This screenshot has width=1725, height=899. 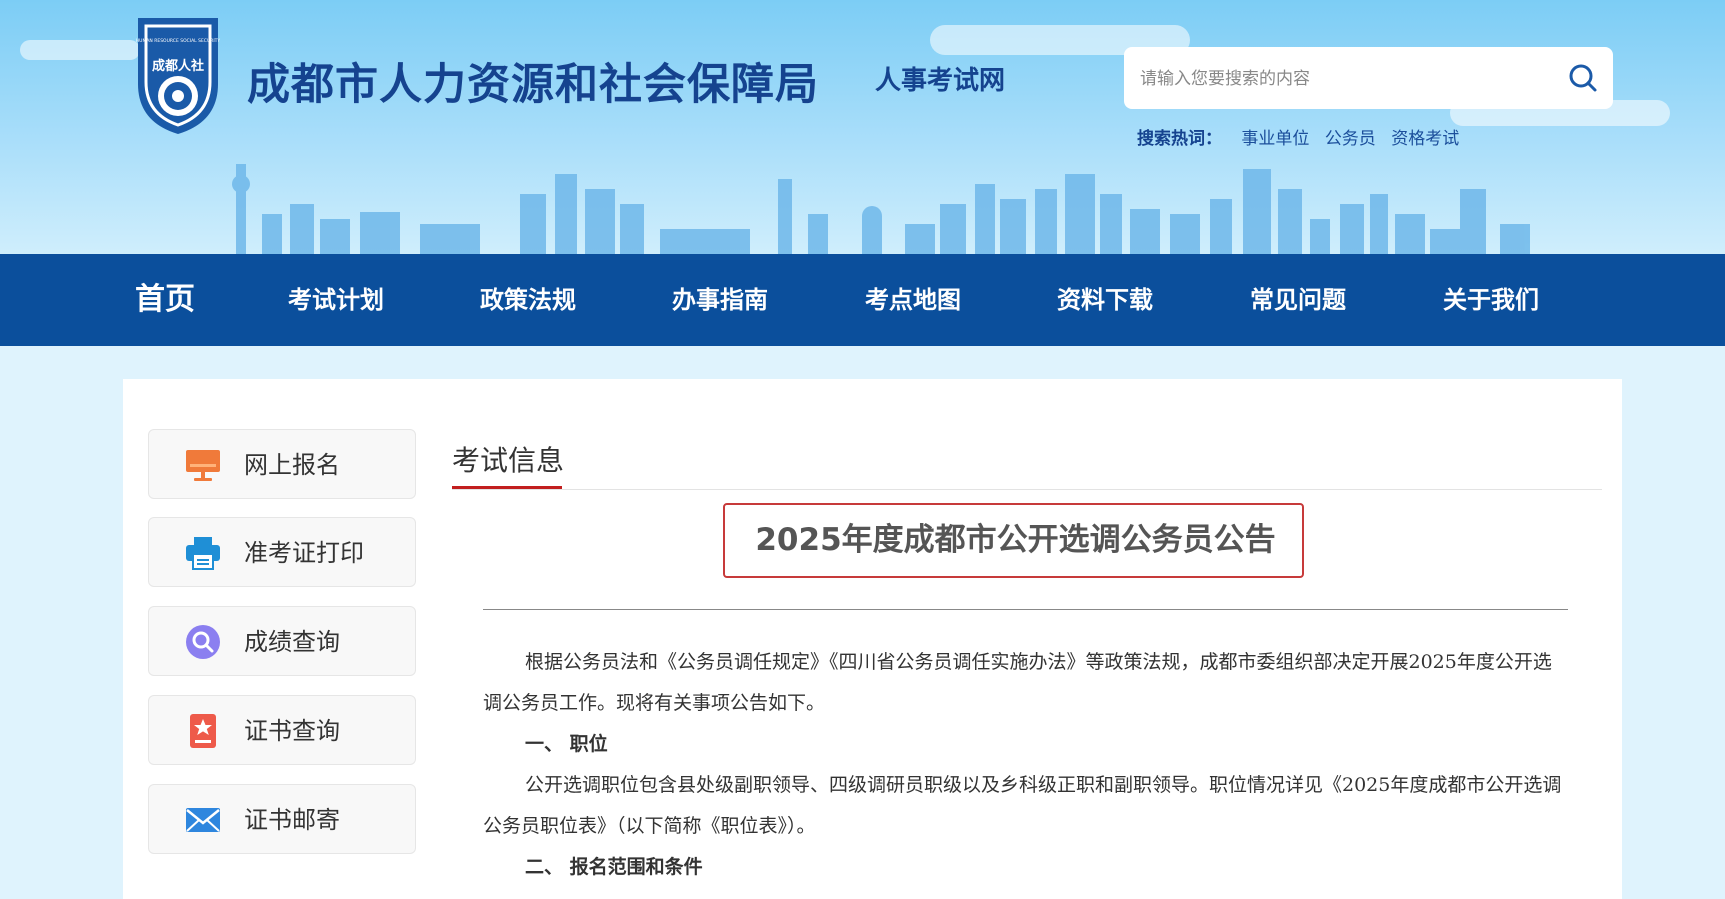 What do you see at coordinates (940, 81) in the screenshot?
I see `site-subtitle: 人事考试网` at bounding box center [940, 81].